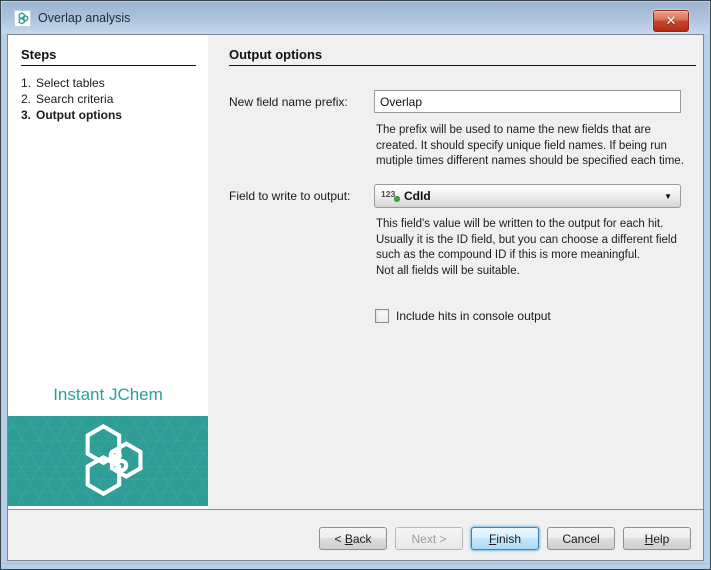 Image resolution: width=711 pixels, height=570 pixels. What do you see at coordinates (668, 196) in the screenshot?
I see `dropdown-arrow-icon: ▼` at bounding box center [668, 196].